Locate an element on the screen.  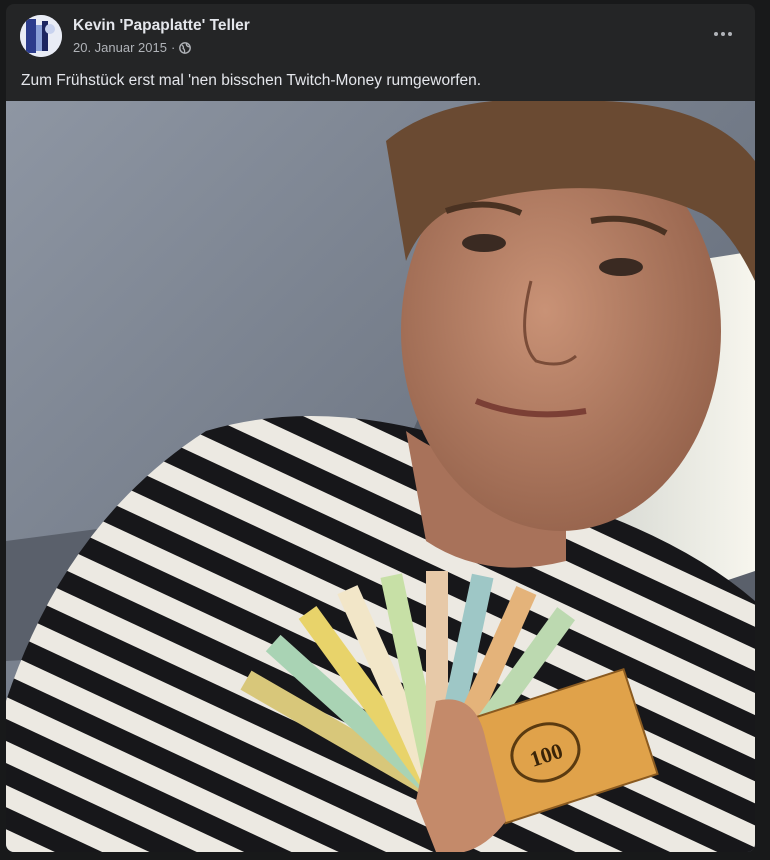
post-meta: 20. Januar 2015 · is located at coordinates (132, 47).